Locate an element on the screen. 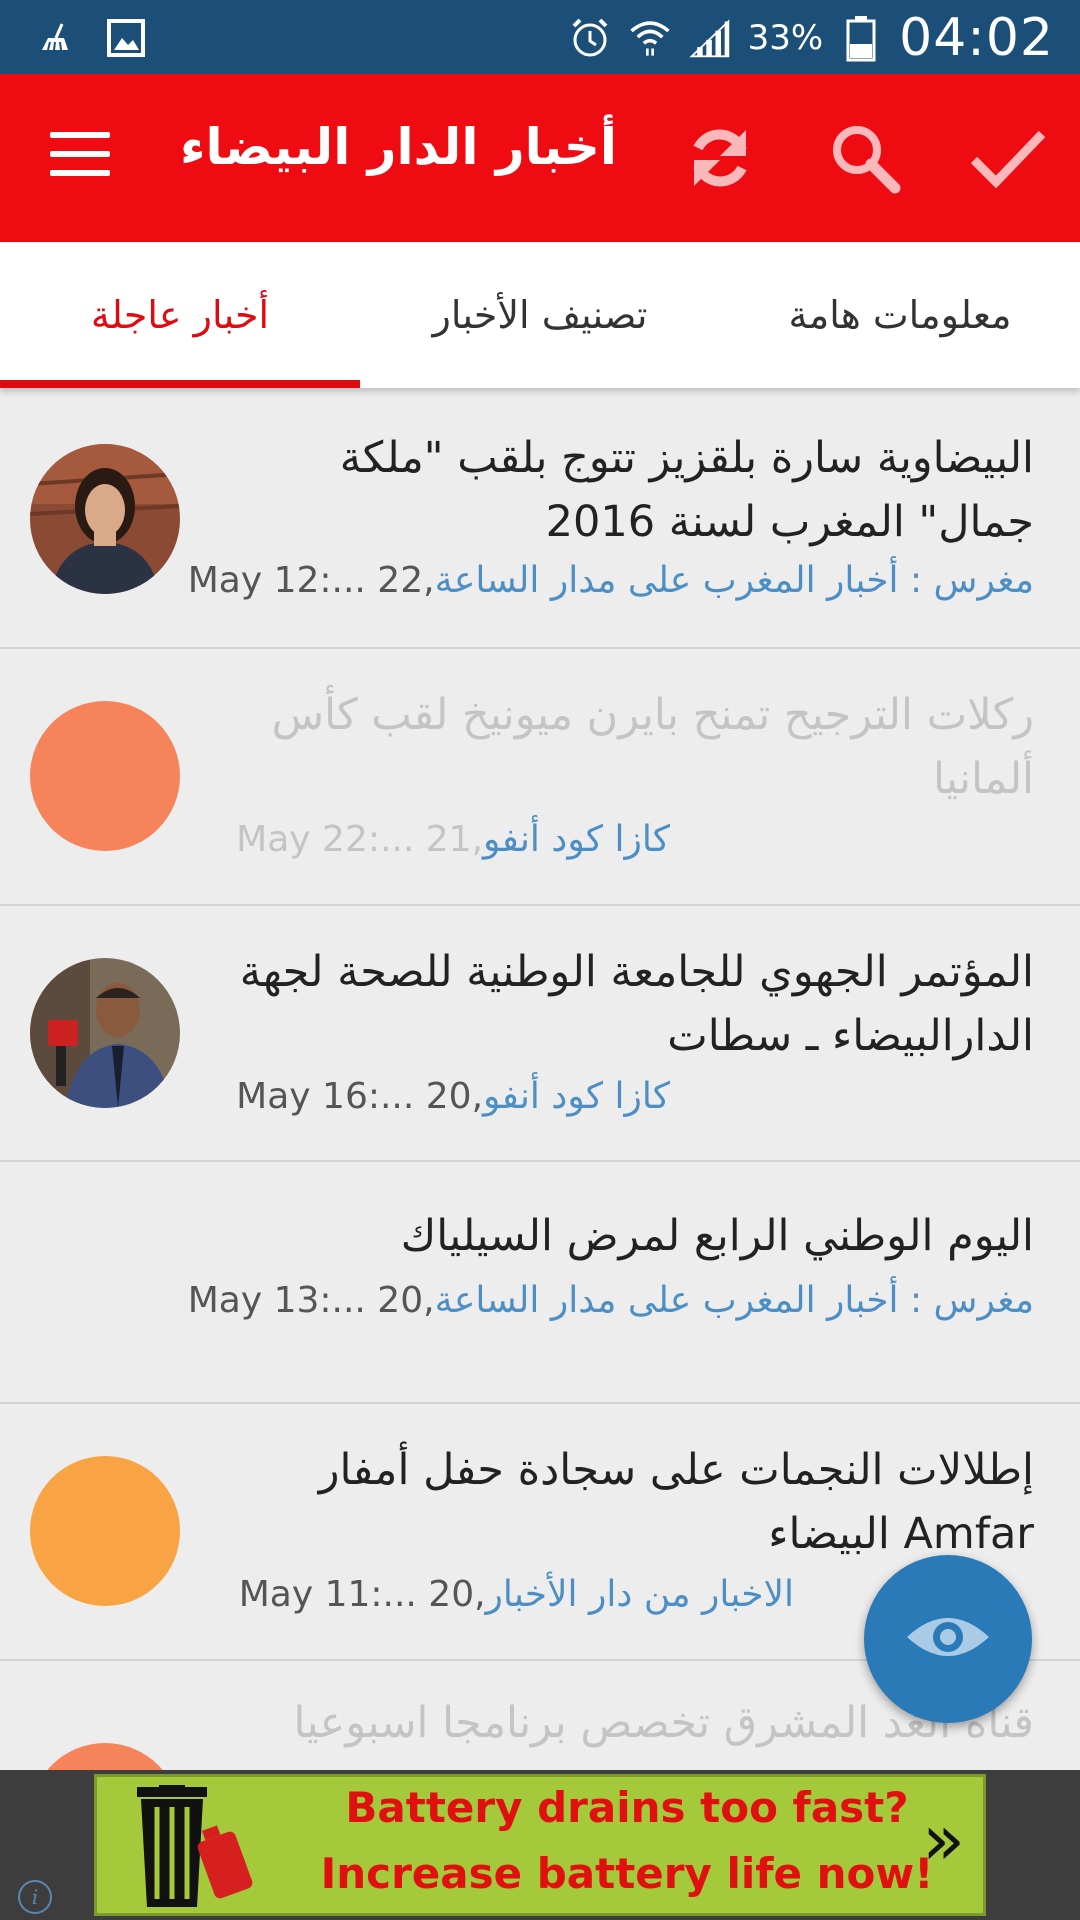  refresh-icon is located at coordinates (720, 158).